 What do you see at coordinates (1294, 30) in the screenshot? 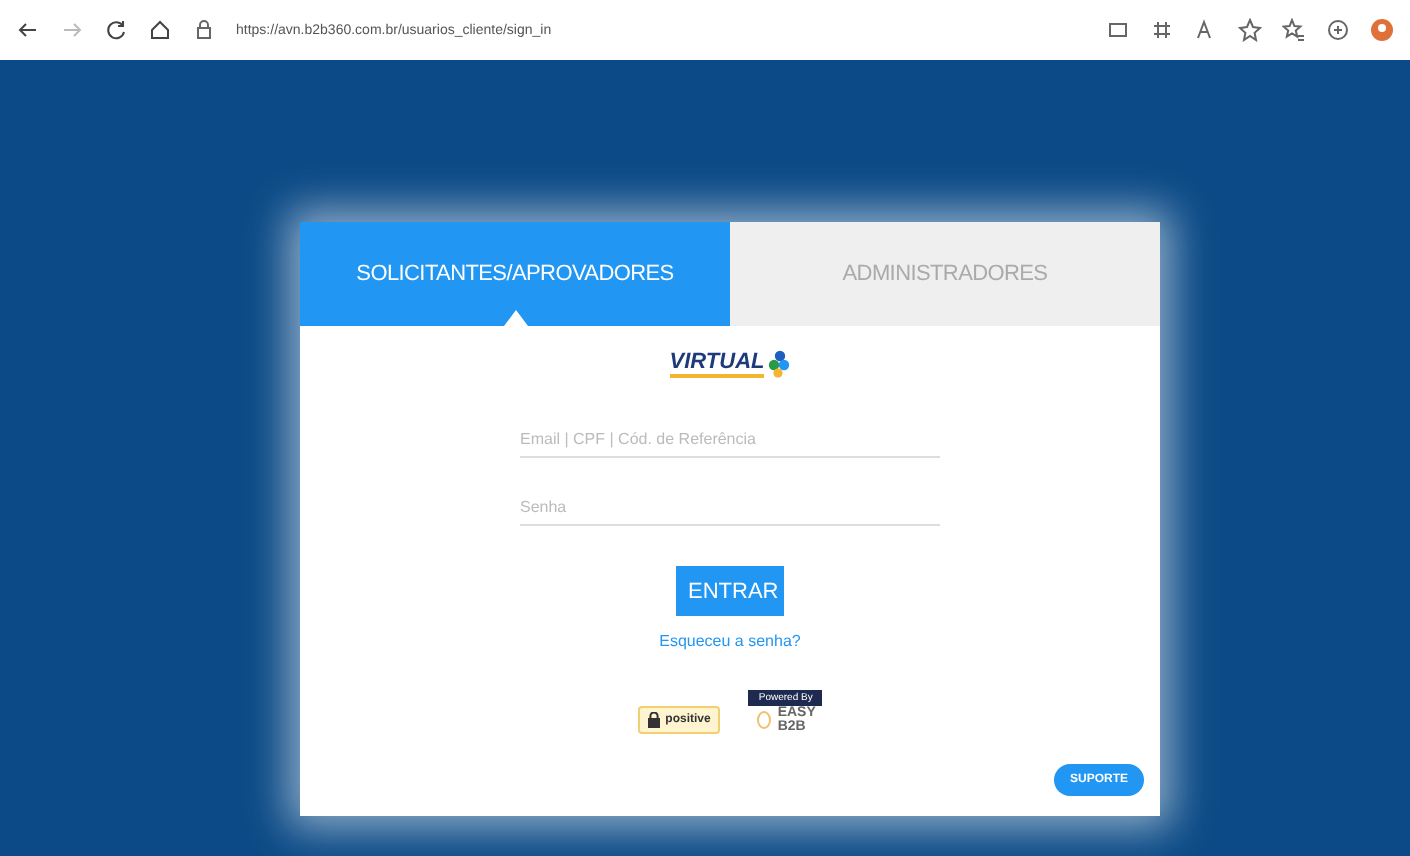
I see `favorites-icon` at bounding box center [1294, 30].